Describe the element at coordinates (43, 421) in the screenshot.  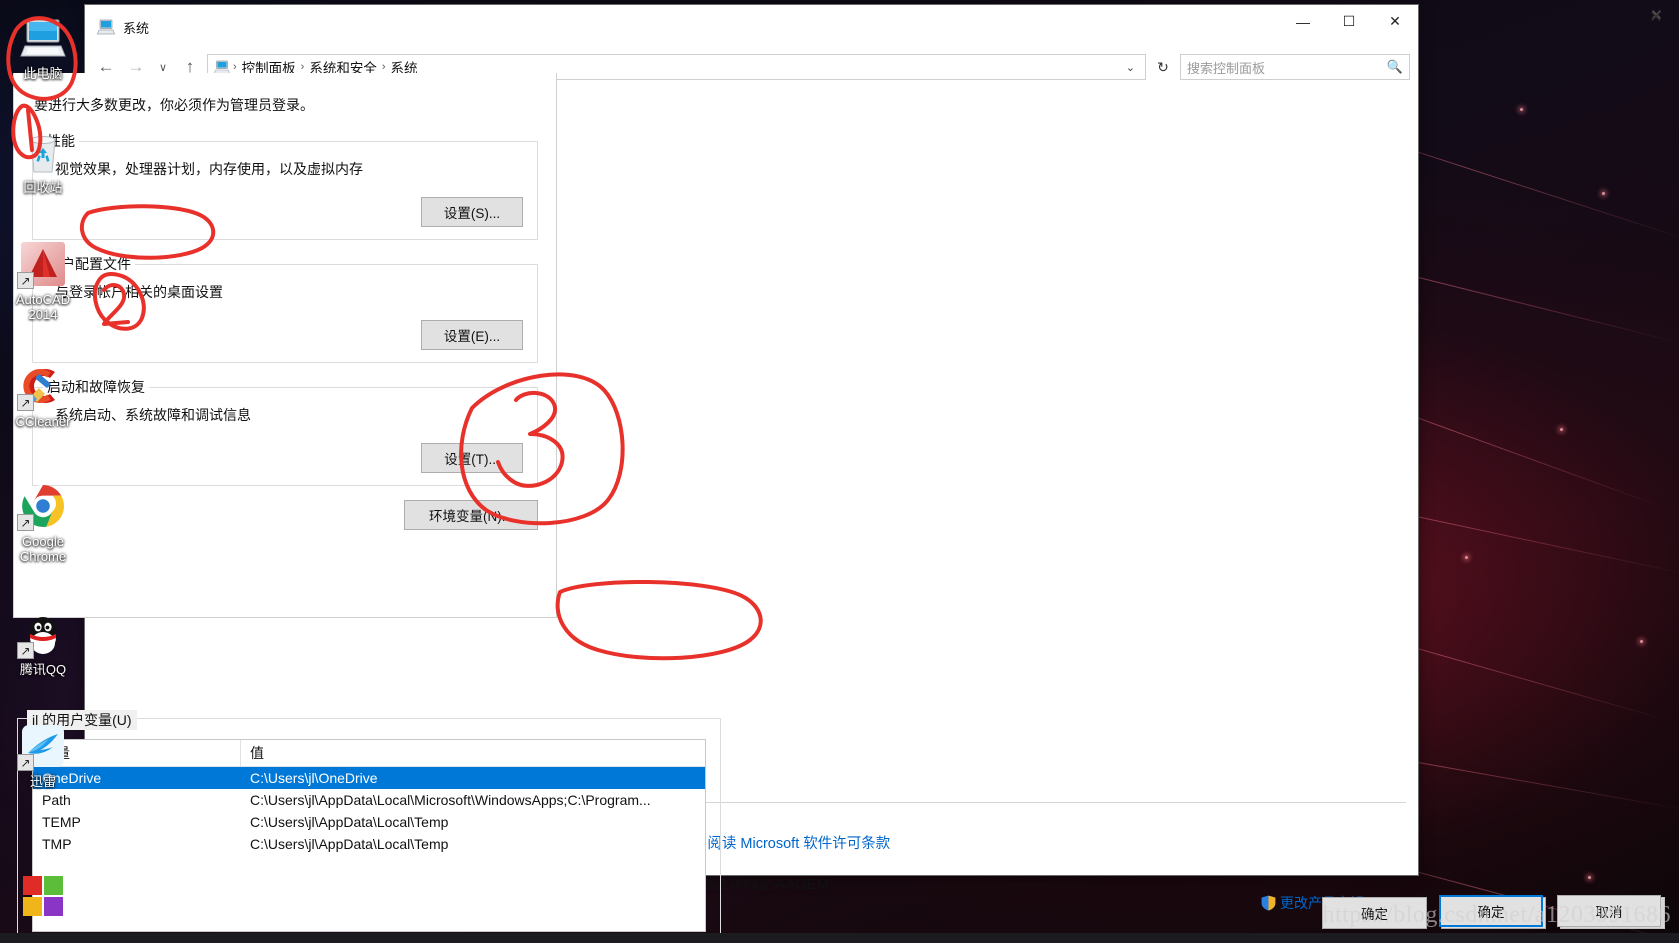
I see `desktop-icon-label: CCleaner` at that location.